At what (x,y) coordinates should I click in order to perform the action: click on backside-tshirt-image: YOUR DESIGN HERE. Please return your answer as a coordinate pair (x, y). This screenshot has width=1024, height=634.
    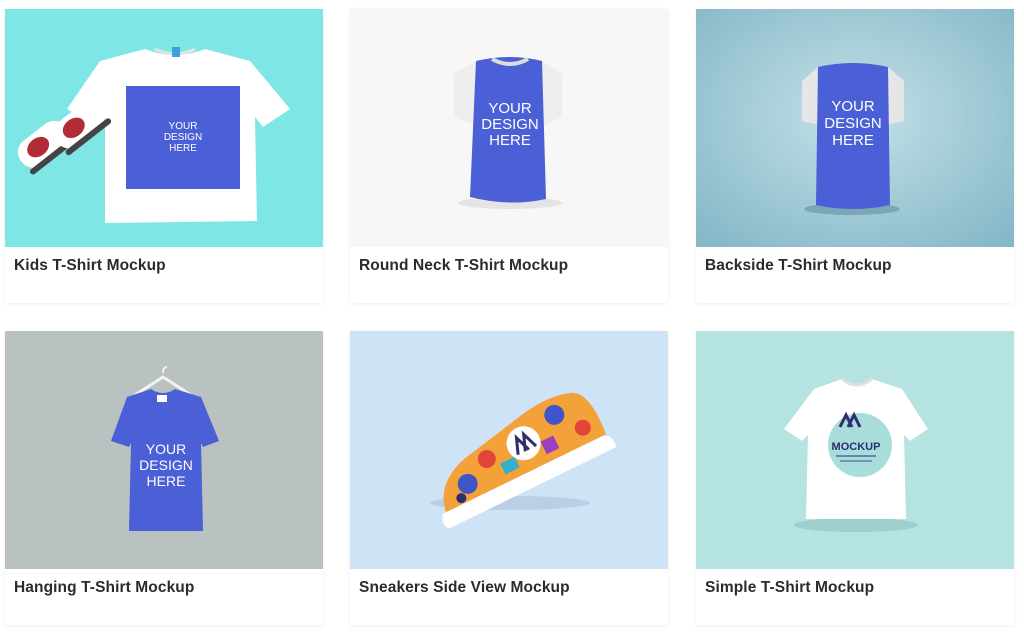
    Looking at the image, I should click on (855, 128).